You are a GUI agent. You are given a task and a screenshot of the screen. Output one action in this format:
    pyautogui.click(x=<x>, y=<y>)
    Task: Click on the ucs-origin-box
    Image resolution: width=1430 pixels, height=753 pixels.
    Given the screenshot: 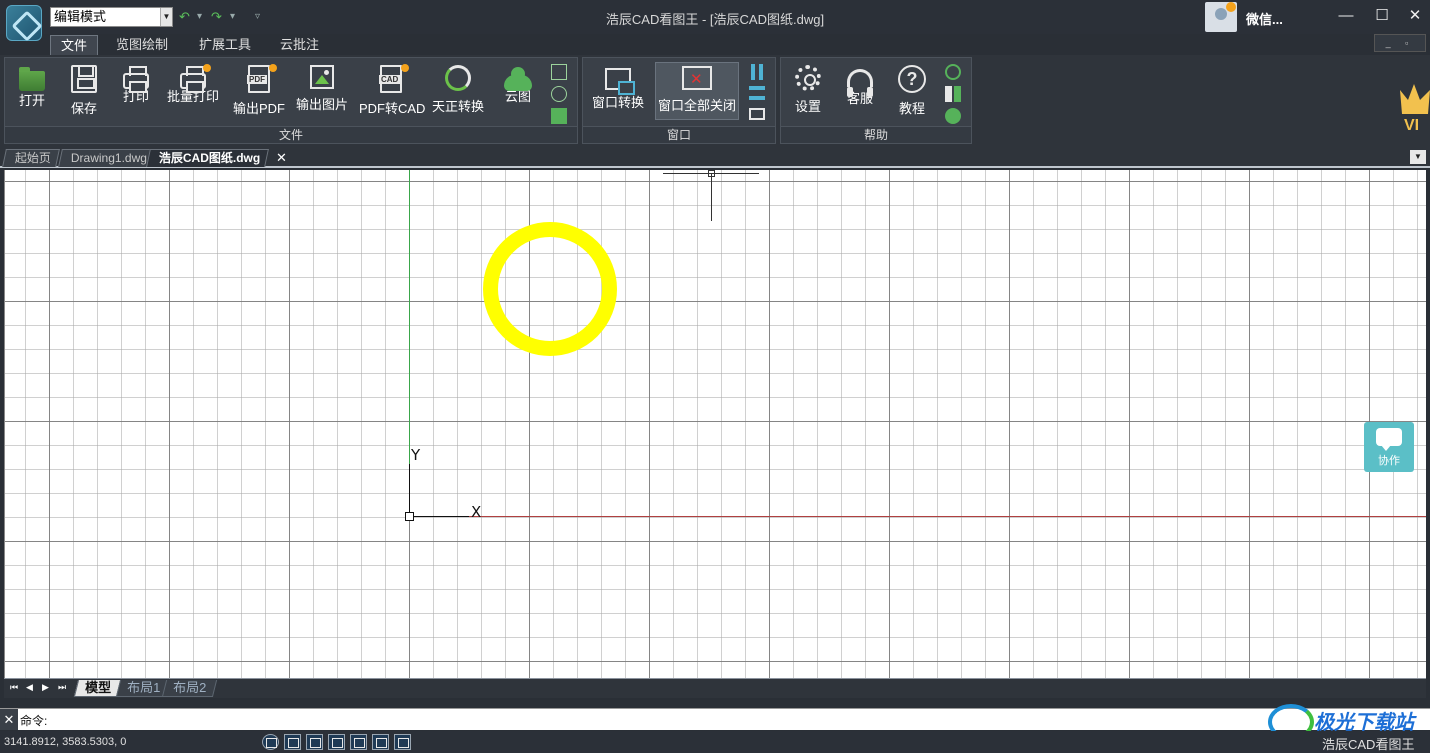 What is the action you would take?
    pyautogui.click(x=409, y=516)
    